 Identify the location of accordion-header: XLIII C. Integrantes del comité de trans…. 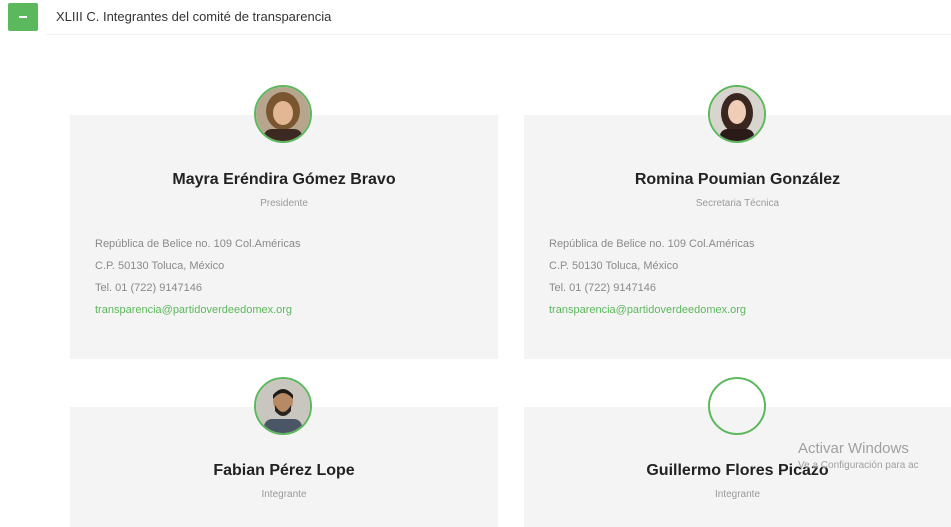
(475, 18).